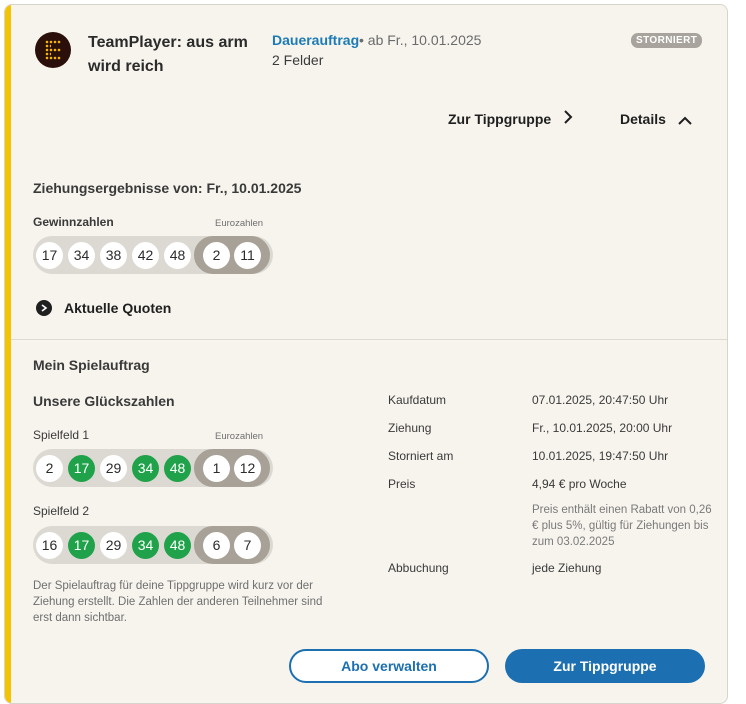 The width and height of the screenshot is (746, 704). Describe the element at coordinates (232, 255) in the screenshot. I see `euro-numbers-group: 2 11` at that location.